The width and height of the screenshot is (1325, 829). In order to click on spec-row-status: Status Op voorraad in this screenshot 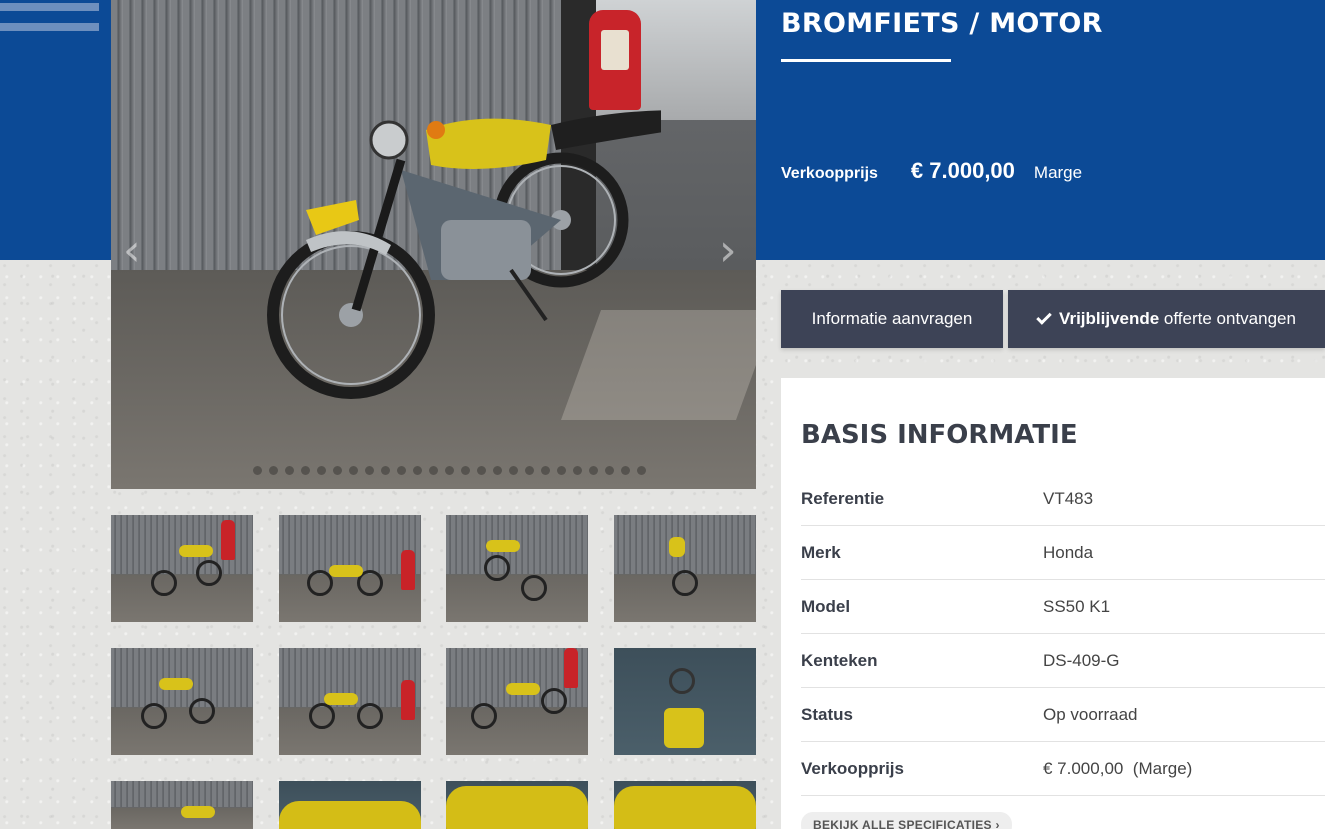, I will do `click(1063, 715)`.